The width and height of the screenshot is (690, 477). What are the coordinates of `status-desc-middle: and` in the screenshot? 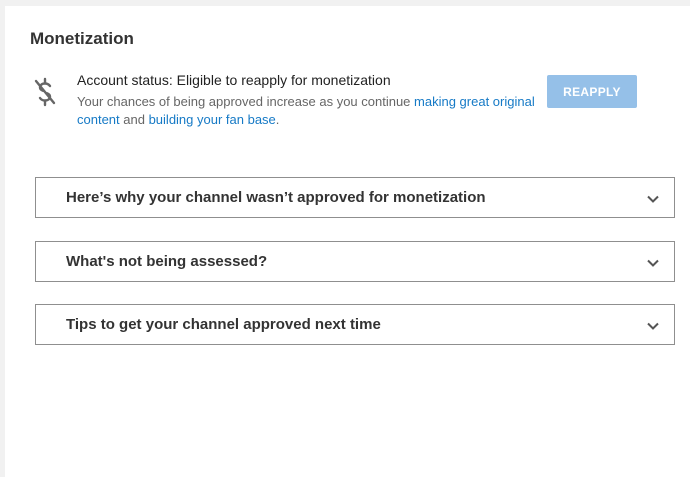 It's located at (134, 119).